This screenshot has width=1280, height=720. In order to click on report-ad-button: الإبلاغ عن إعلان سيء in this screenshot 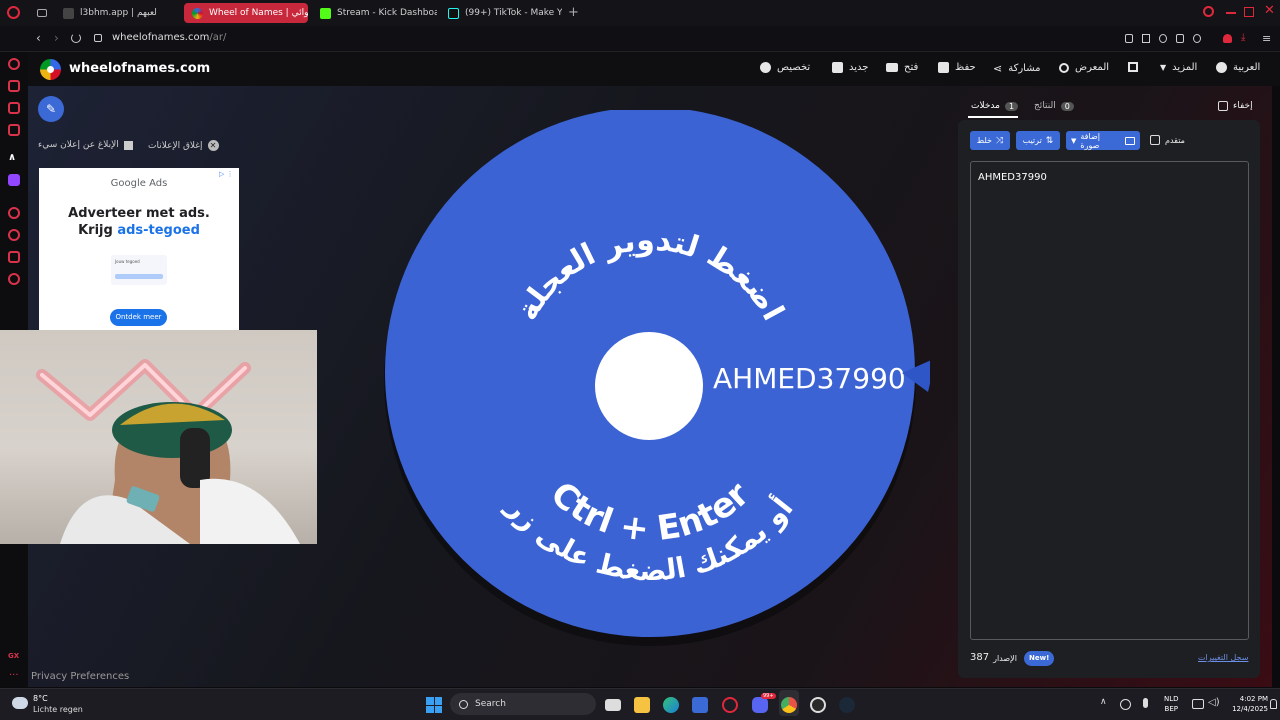, I will do `click(85, 145)`.